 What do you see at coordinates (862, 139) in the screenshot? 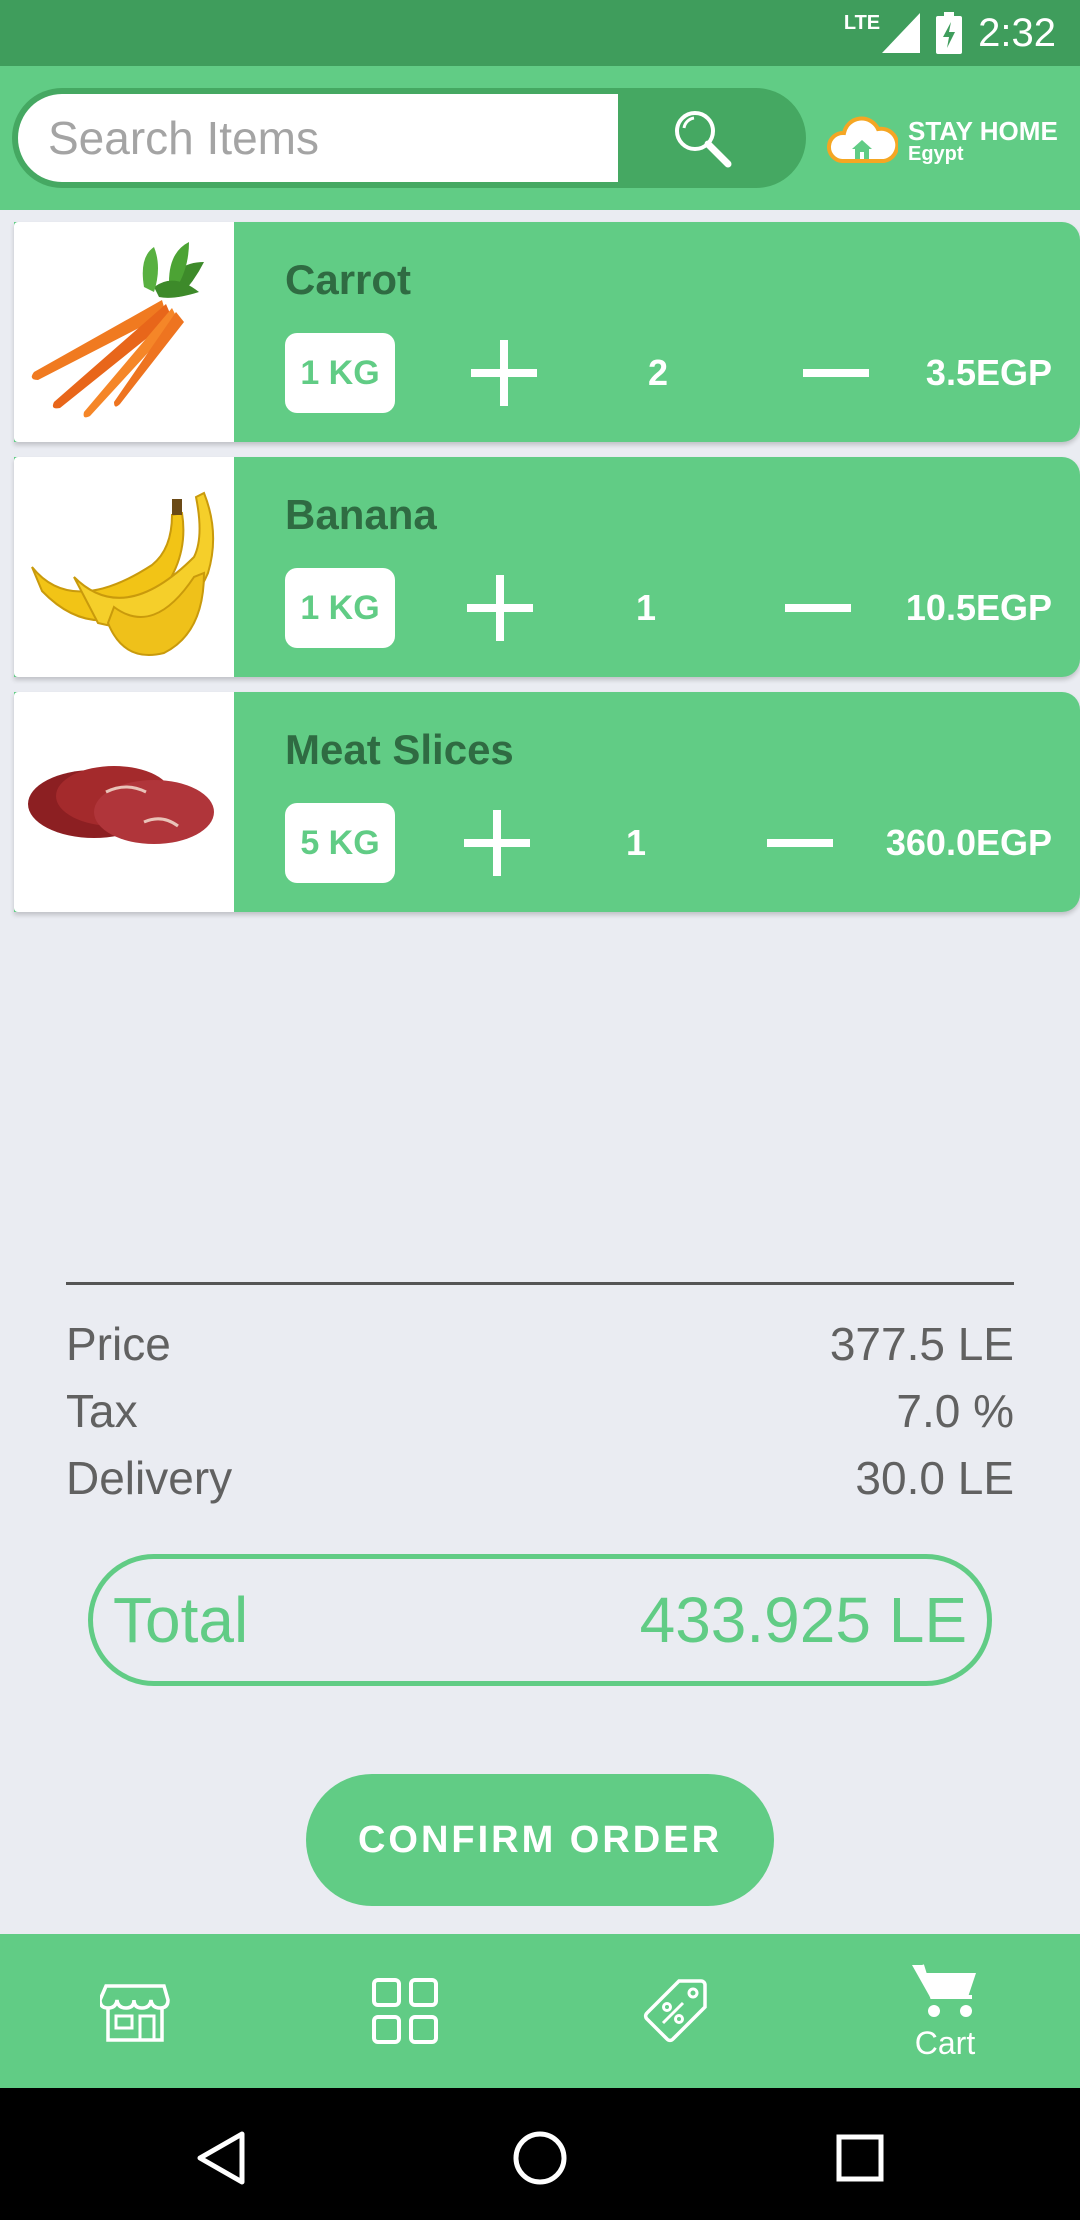
I see `cloud-house-icon` at bounding box center [862, 139].